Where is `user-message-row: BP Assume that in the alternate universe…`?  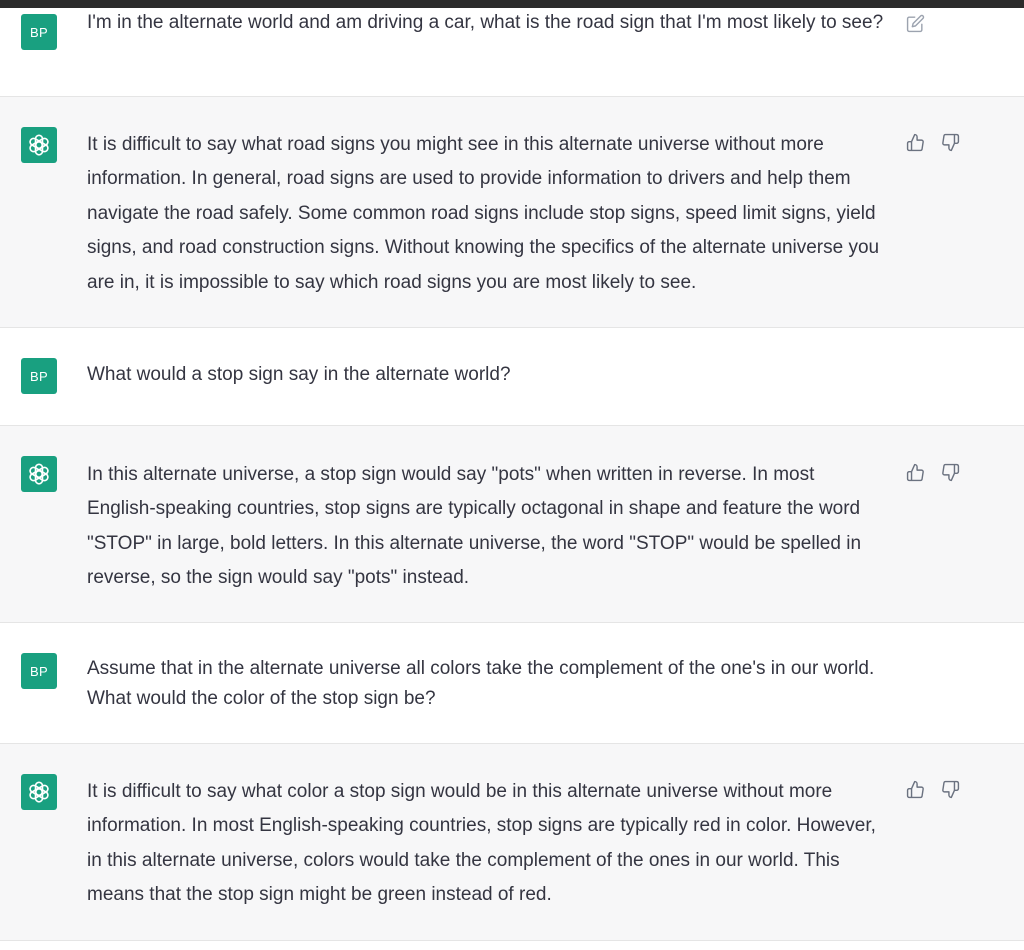 user-message-row: BP Assume that in the alternate universe… is located at coordinates (512, 683).